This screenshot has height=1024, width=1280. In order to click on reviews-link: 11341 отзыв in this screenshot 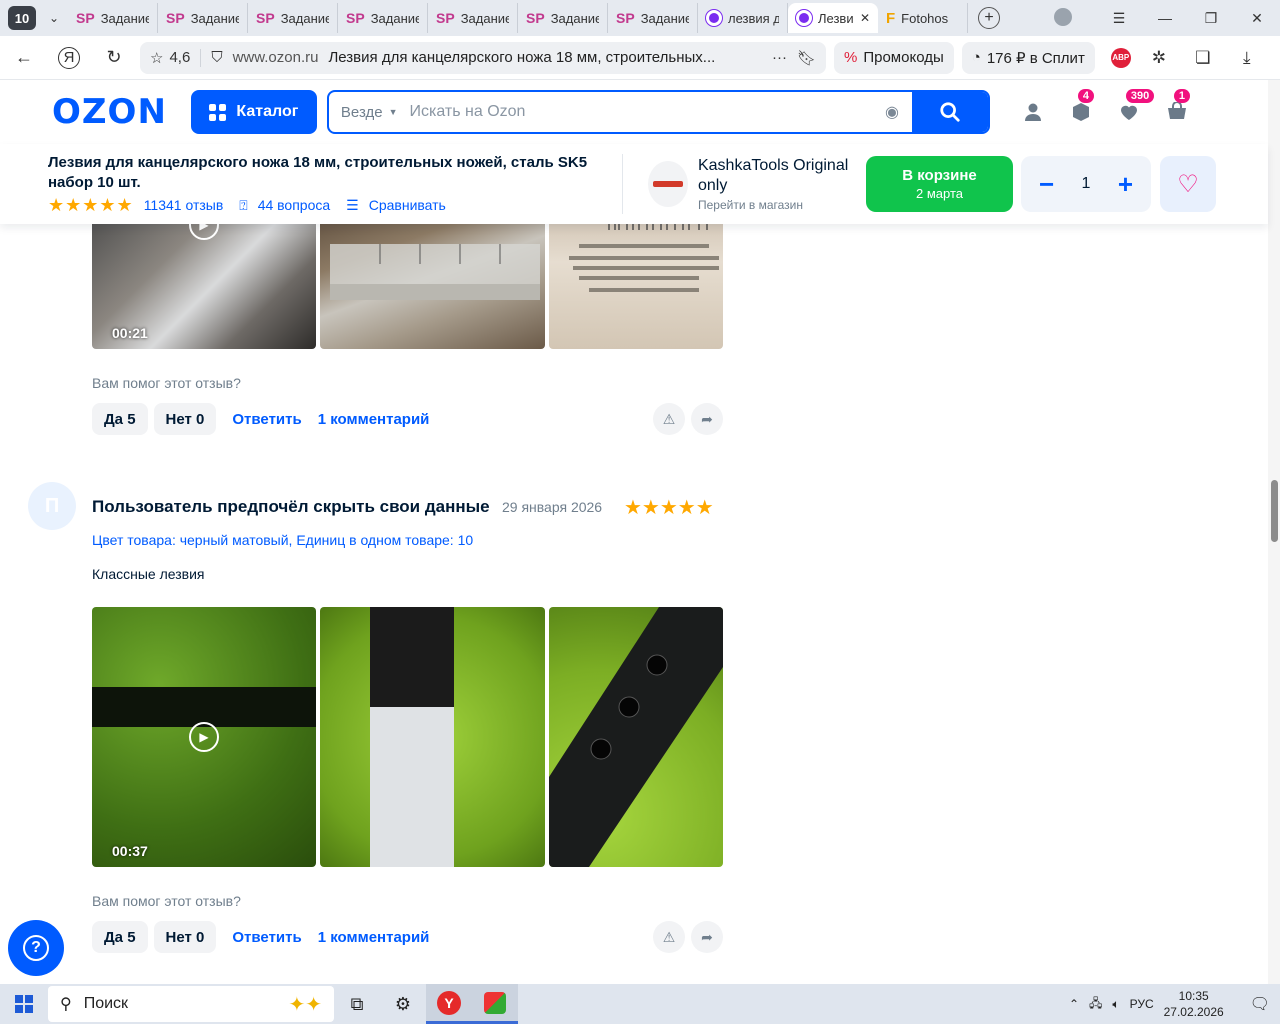, I will do `click(184, 205)`.